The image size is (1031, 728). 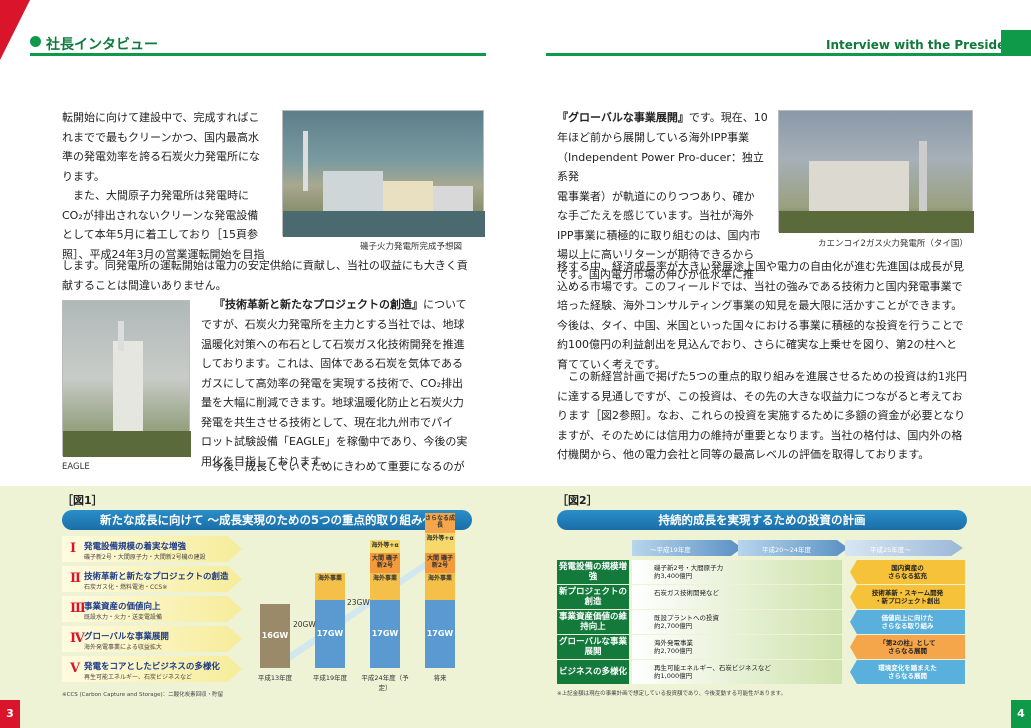 I want to click on isogo-photo-caption: 磯子火力発電所完成予想図, so click(x=411, y=247).